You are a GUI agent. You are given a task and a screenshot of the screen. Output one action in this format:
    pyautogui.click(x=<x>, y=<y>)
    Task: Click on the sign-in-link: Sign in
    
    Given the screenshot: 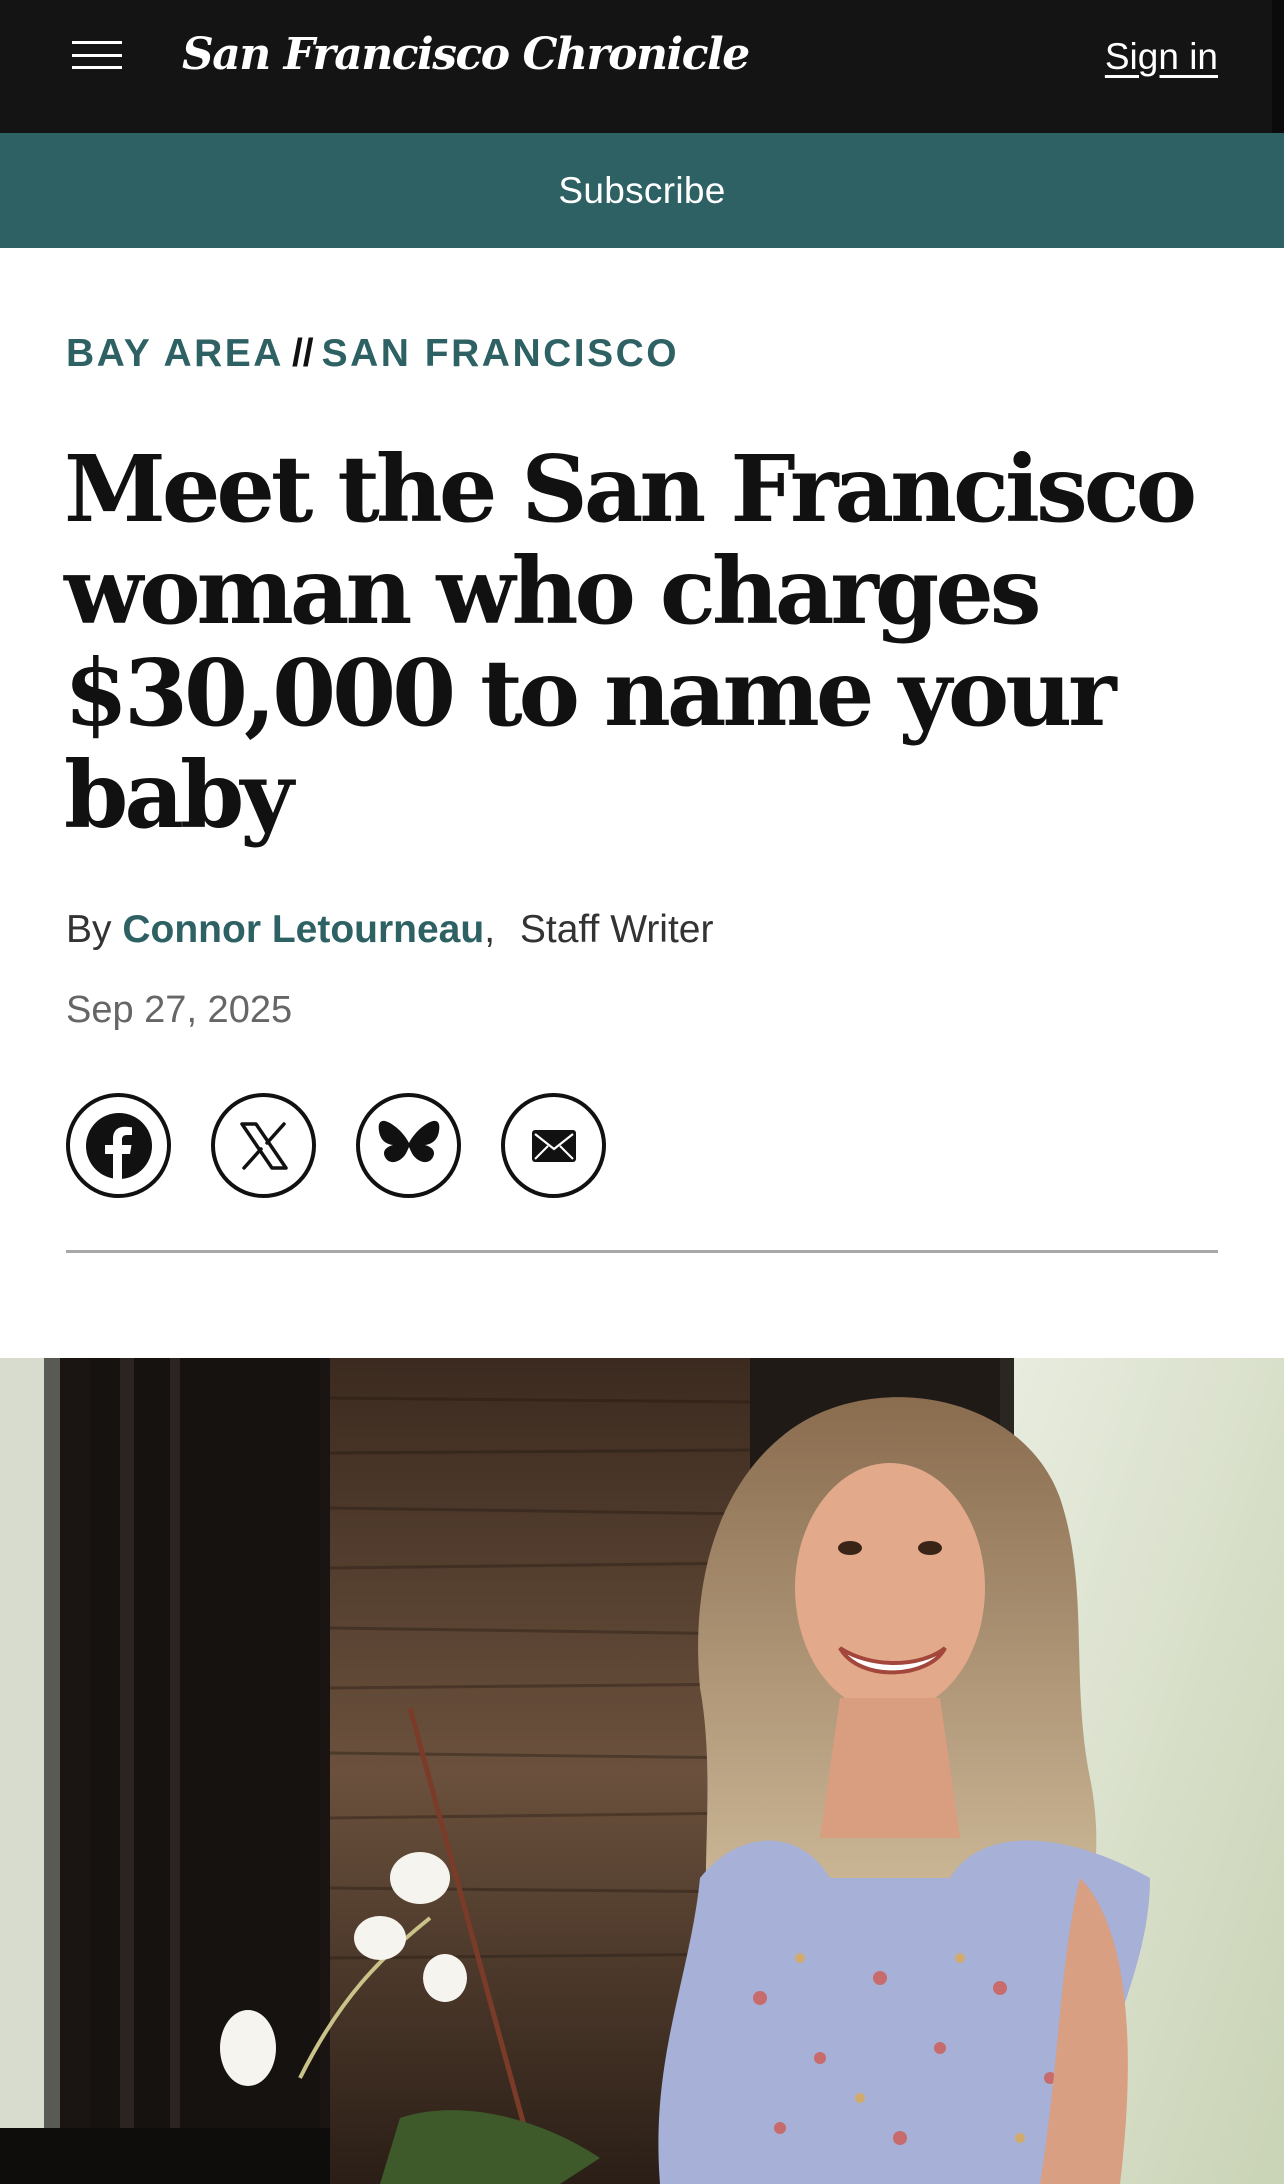 What is the action you would take?
    pyautogui.click(x=1161, y=57)
    